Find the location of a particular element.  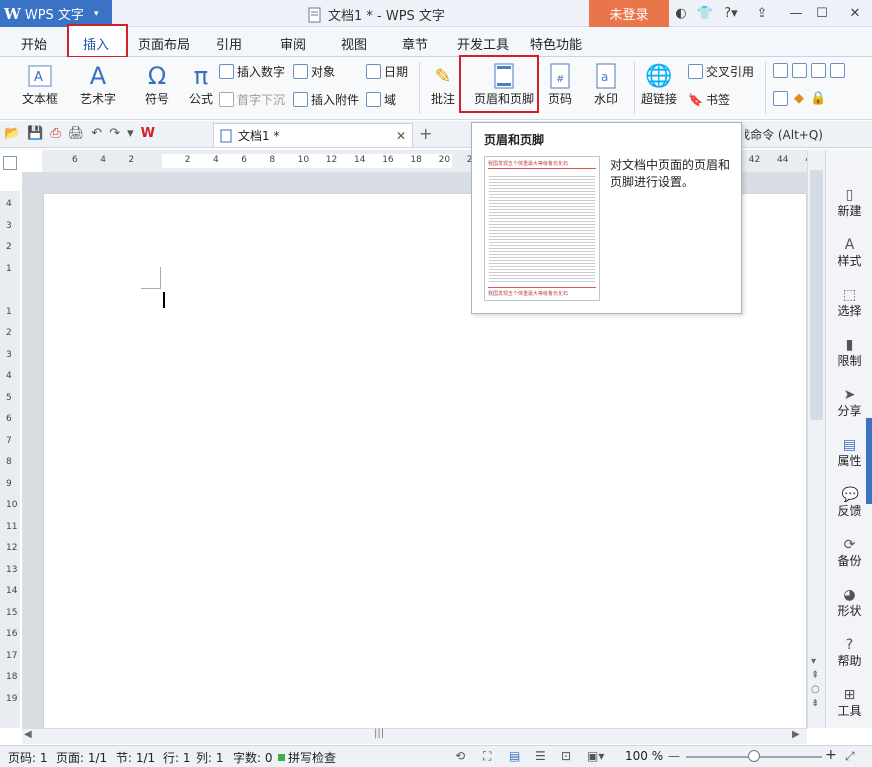

insert-number-button: 插入数字 is located at coordinates (252, 71).